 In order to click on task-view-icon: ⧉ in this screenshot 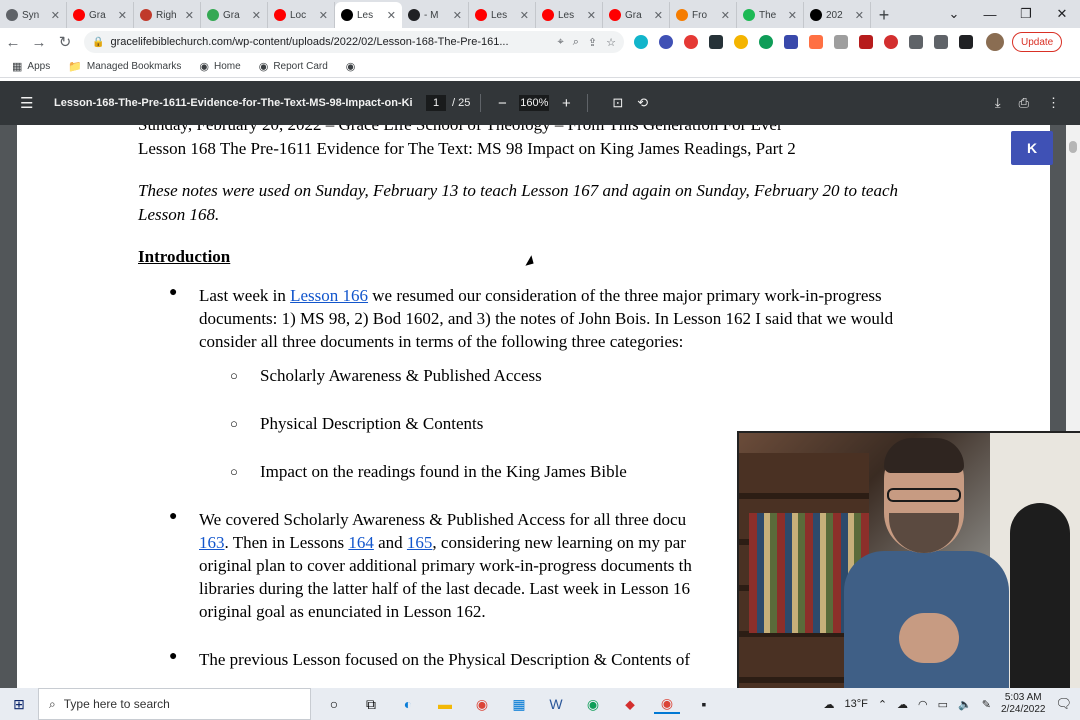, I will do `click(371, 704)`.